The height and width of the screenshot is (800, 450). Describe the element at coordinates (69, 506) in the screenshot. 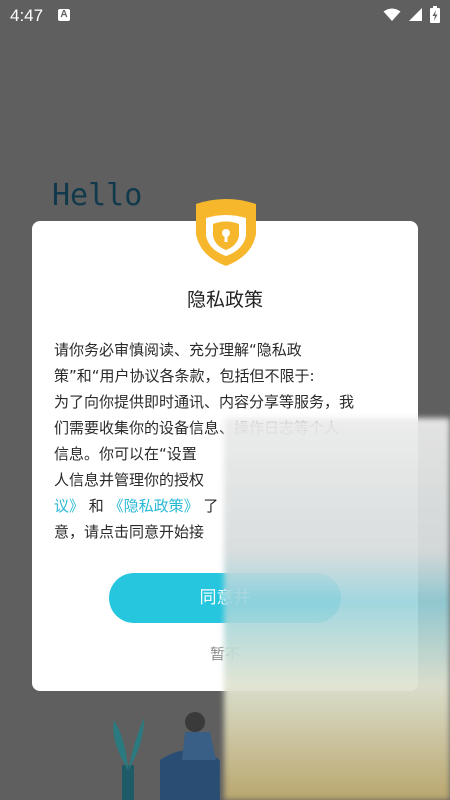

I see `user-agreement-link: 议》` at that location.